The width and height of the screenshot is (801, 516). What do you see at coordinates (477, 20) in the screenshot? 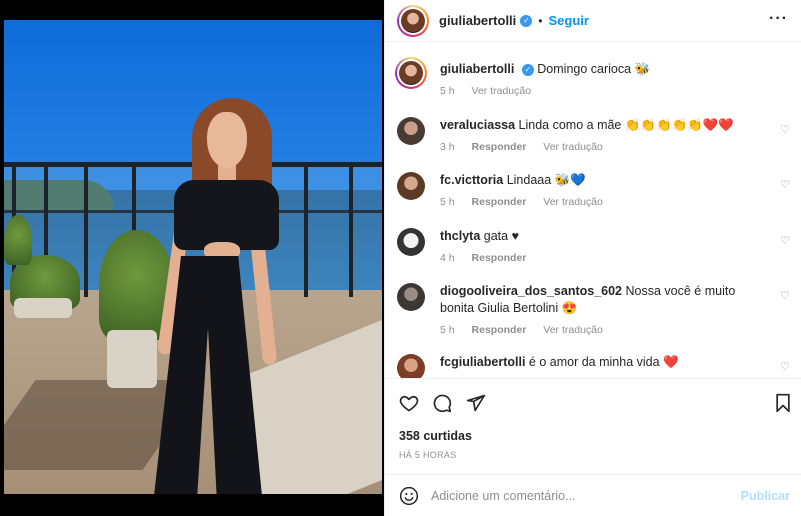
I see `author-username: giuliabertolli` at bounding box center [477, 20].